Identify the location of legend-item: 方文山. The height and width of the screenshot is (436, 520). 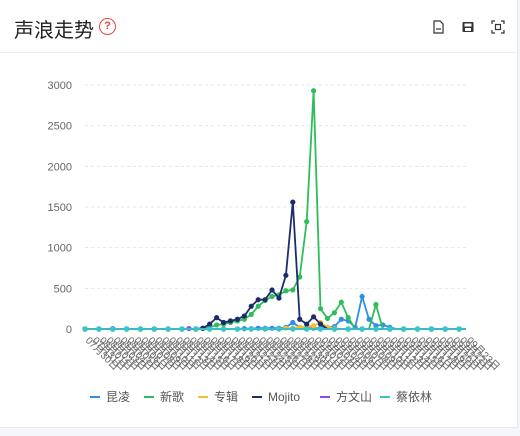
(346, 396).